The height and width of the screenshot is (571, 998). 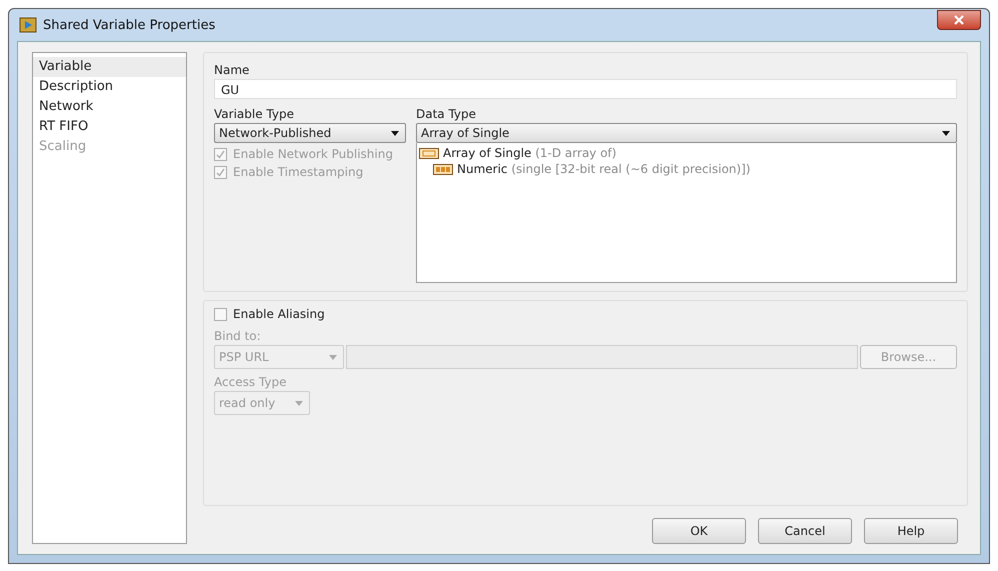 What do you see at coordinates (298, 172) in the screenshot?
I see `checkbox-label: Enable Timestamping` at bounding box center [298, 172].